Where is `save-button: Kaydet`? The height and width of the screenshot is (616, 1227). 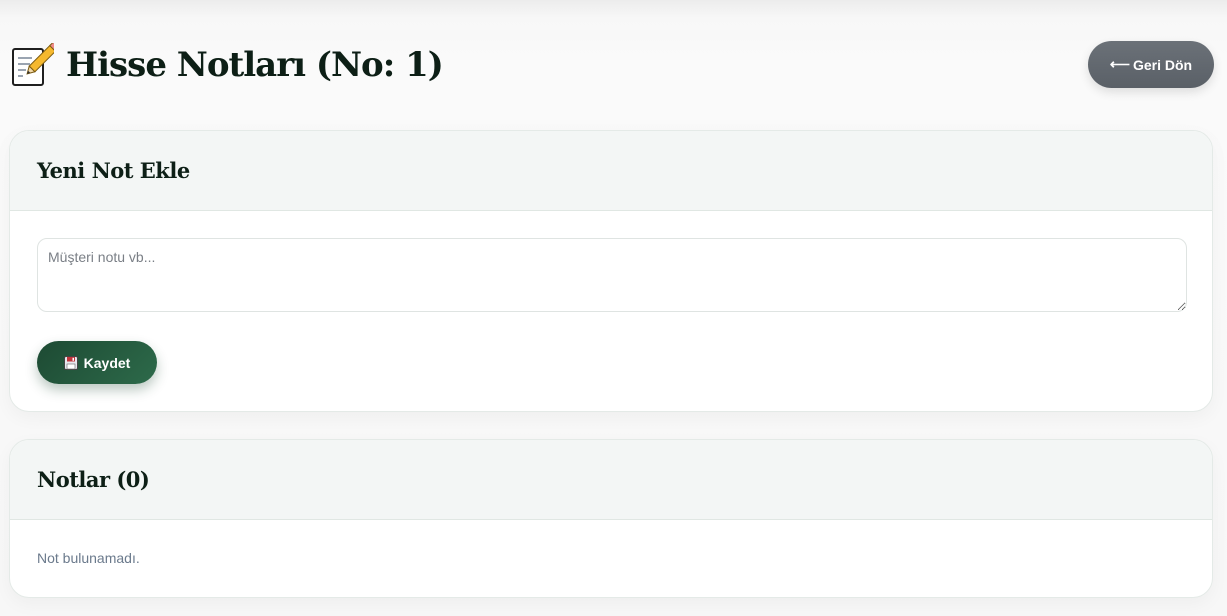
save-button: Kaydet is located at coordinates (97, 362).